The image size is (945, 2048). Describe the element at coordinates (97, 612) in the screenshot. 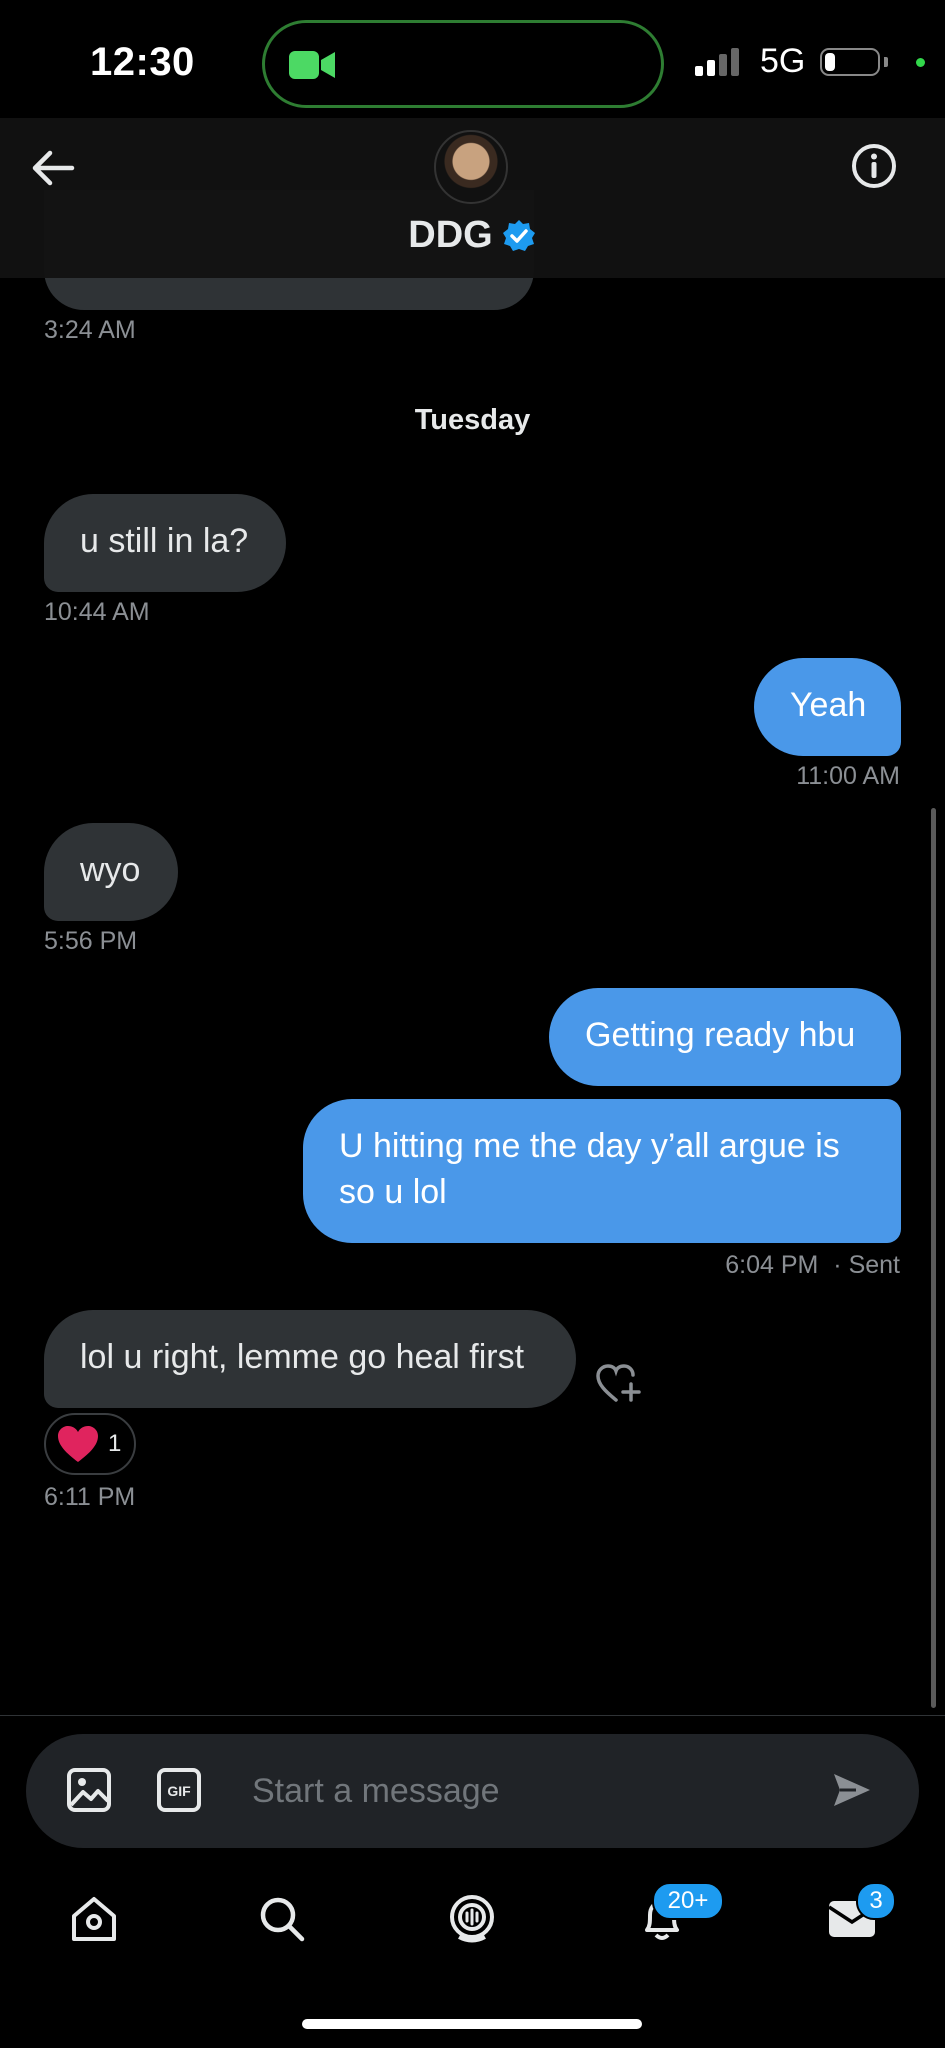

I see `message-timestamp: 10:44 AM` at that location.